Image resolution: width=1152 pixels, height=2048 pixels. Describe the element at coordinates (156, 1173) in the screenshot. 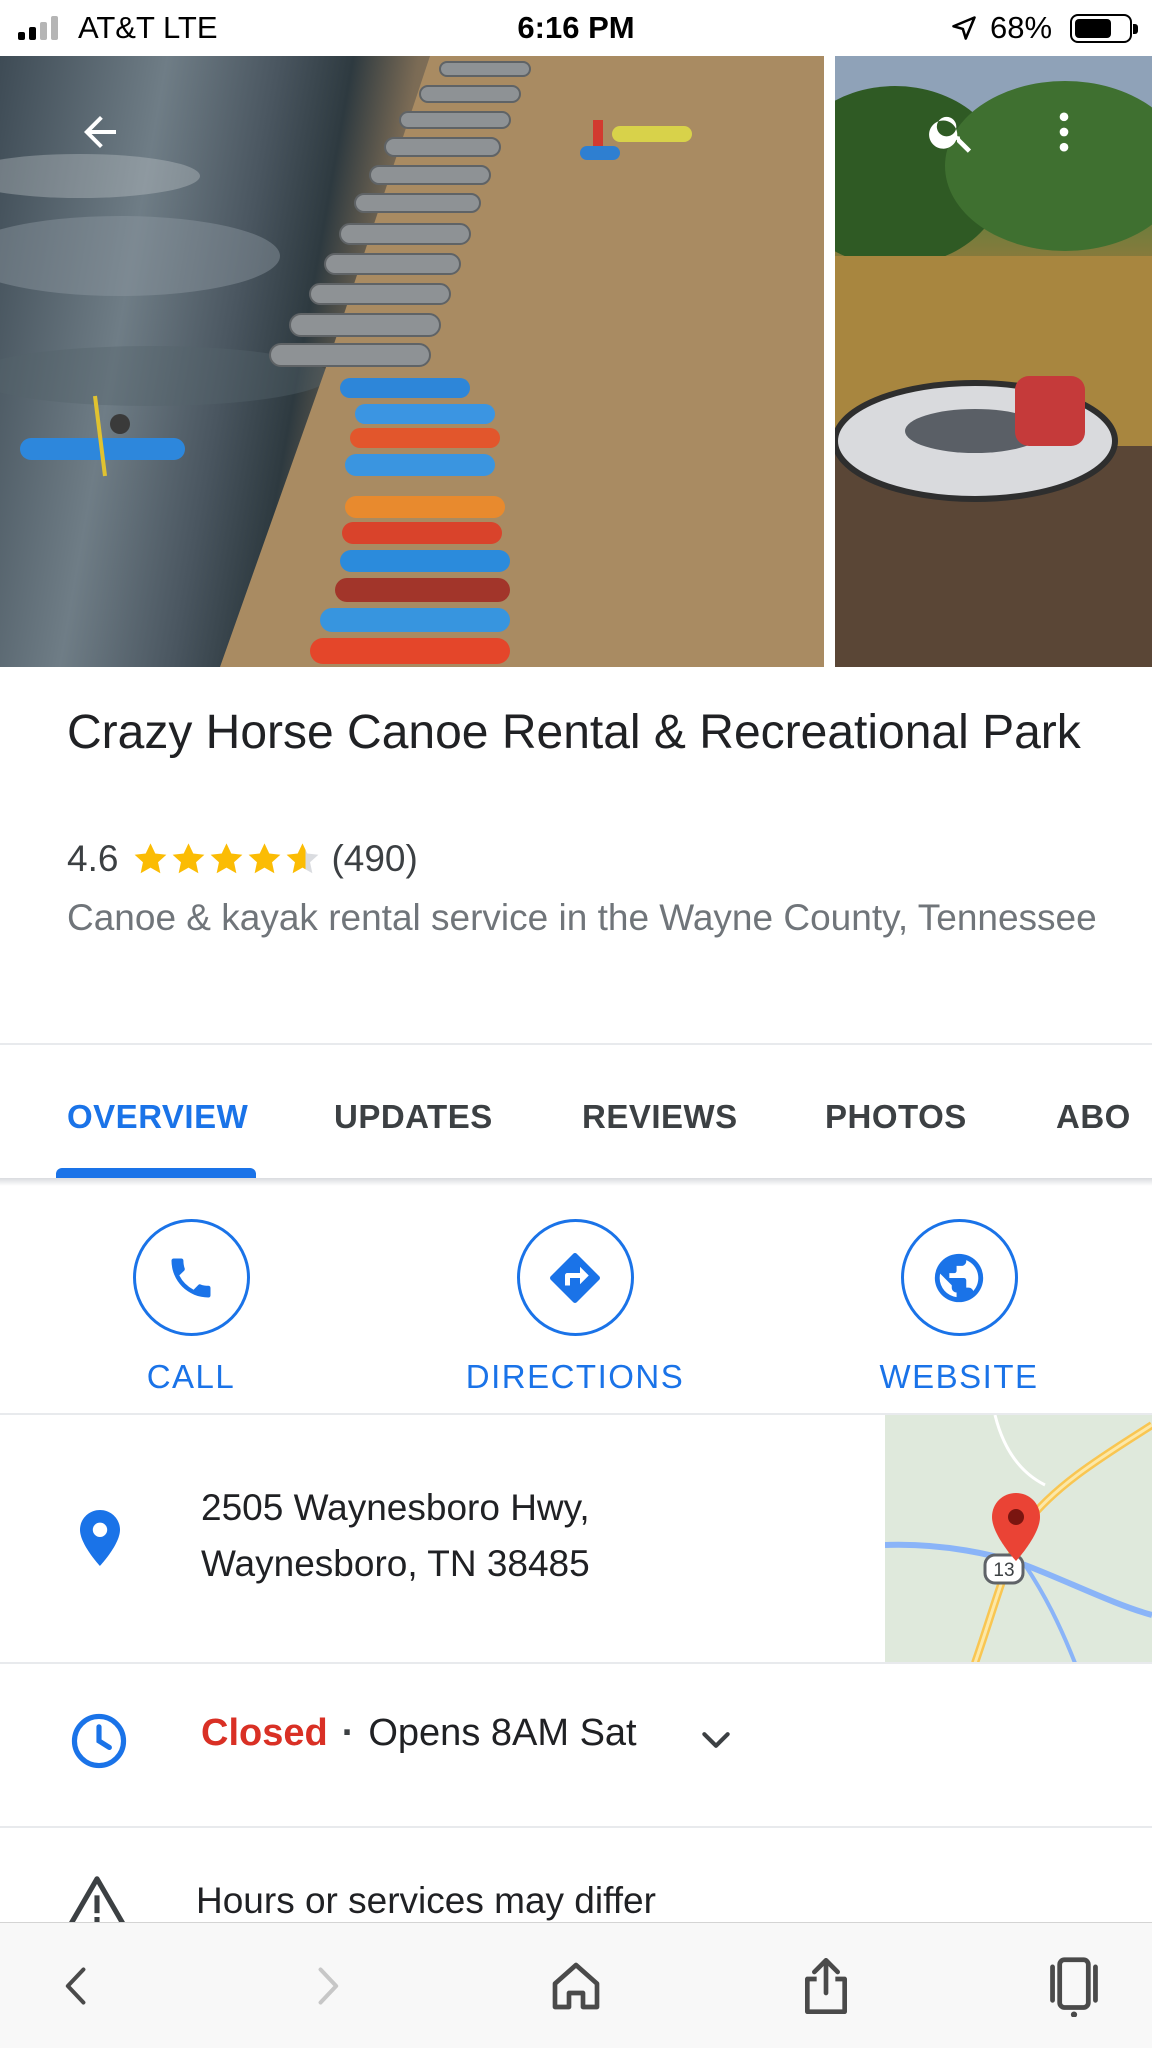

I see `active-tab-indicator` at that location.